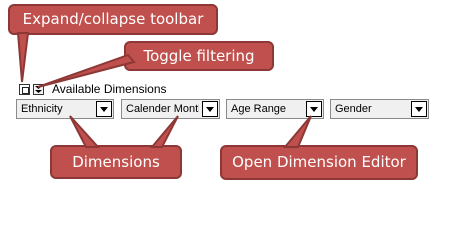 The height and width of the screenshot is (240, 450). I want to click on arrow-editor, so click(297, 131).